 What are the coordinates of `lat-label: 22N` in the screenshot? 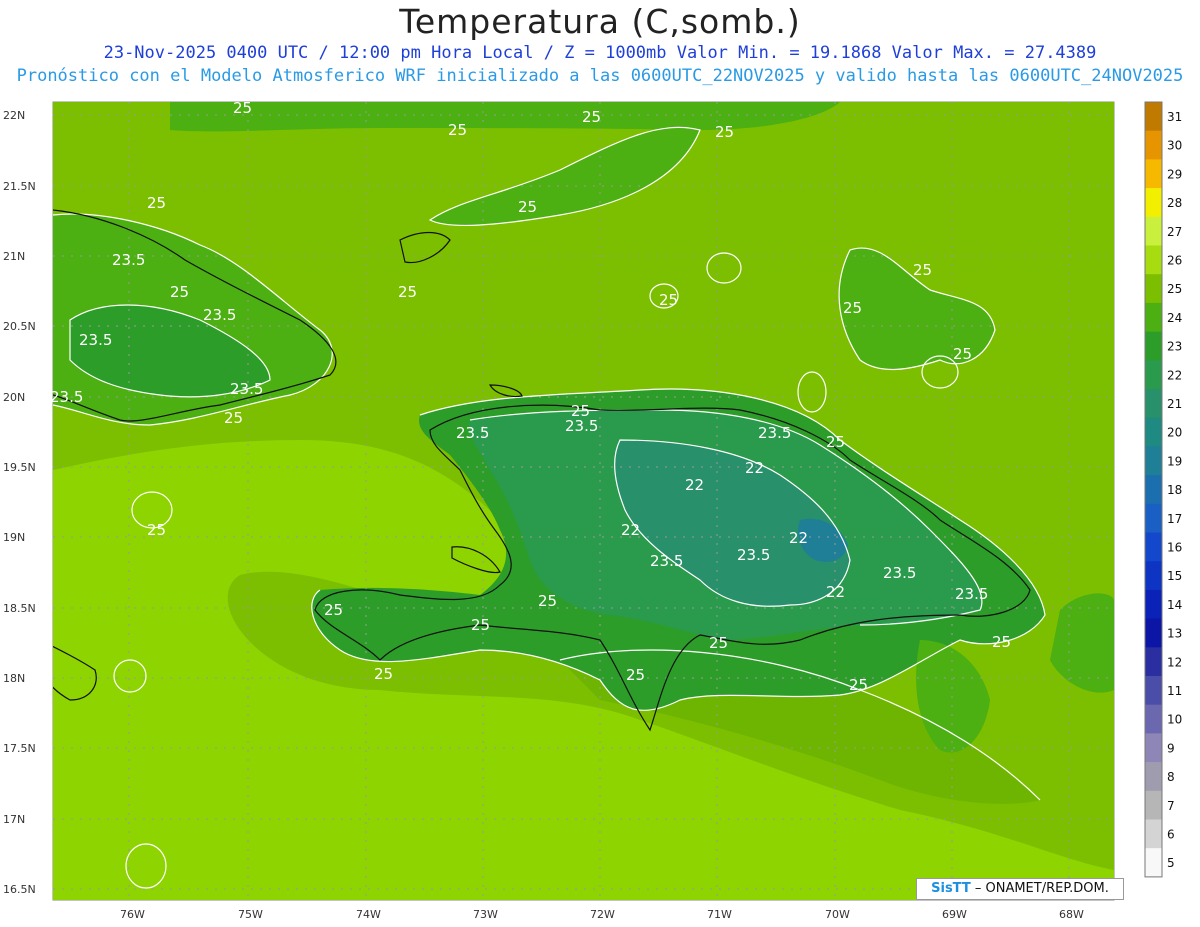 It's located at (14, 115).